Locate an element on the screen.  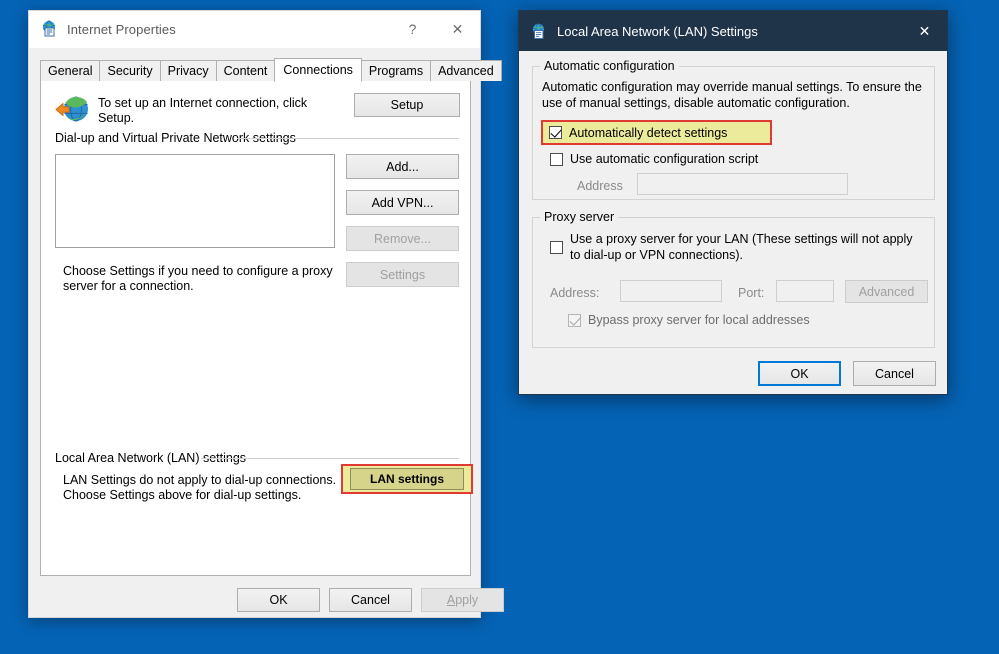
lan-settings-highlight: LAN settings is located at coordinates (407, 479).